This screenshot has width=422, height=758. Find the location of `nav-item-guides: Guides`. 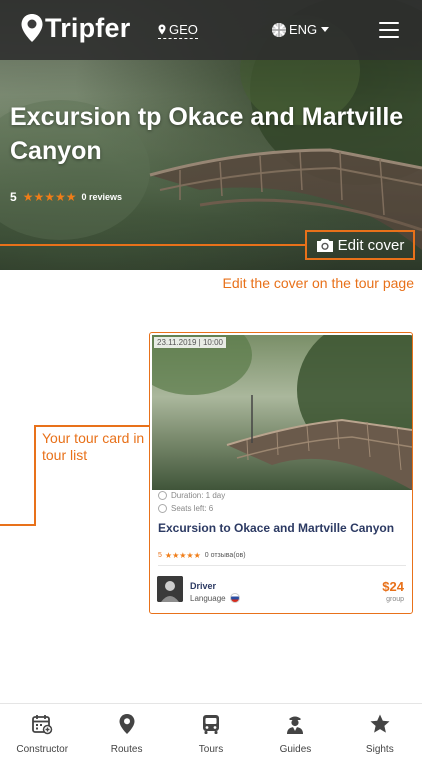

nav-item-guides: Guides is located at coordinates (295, 731).